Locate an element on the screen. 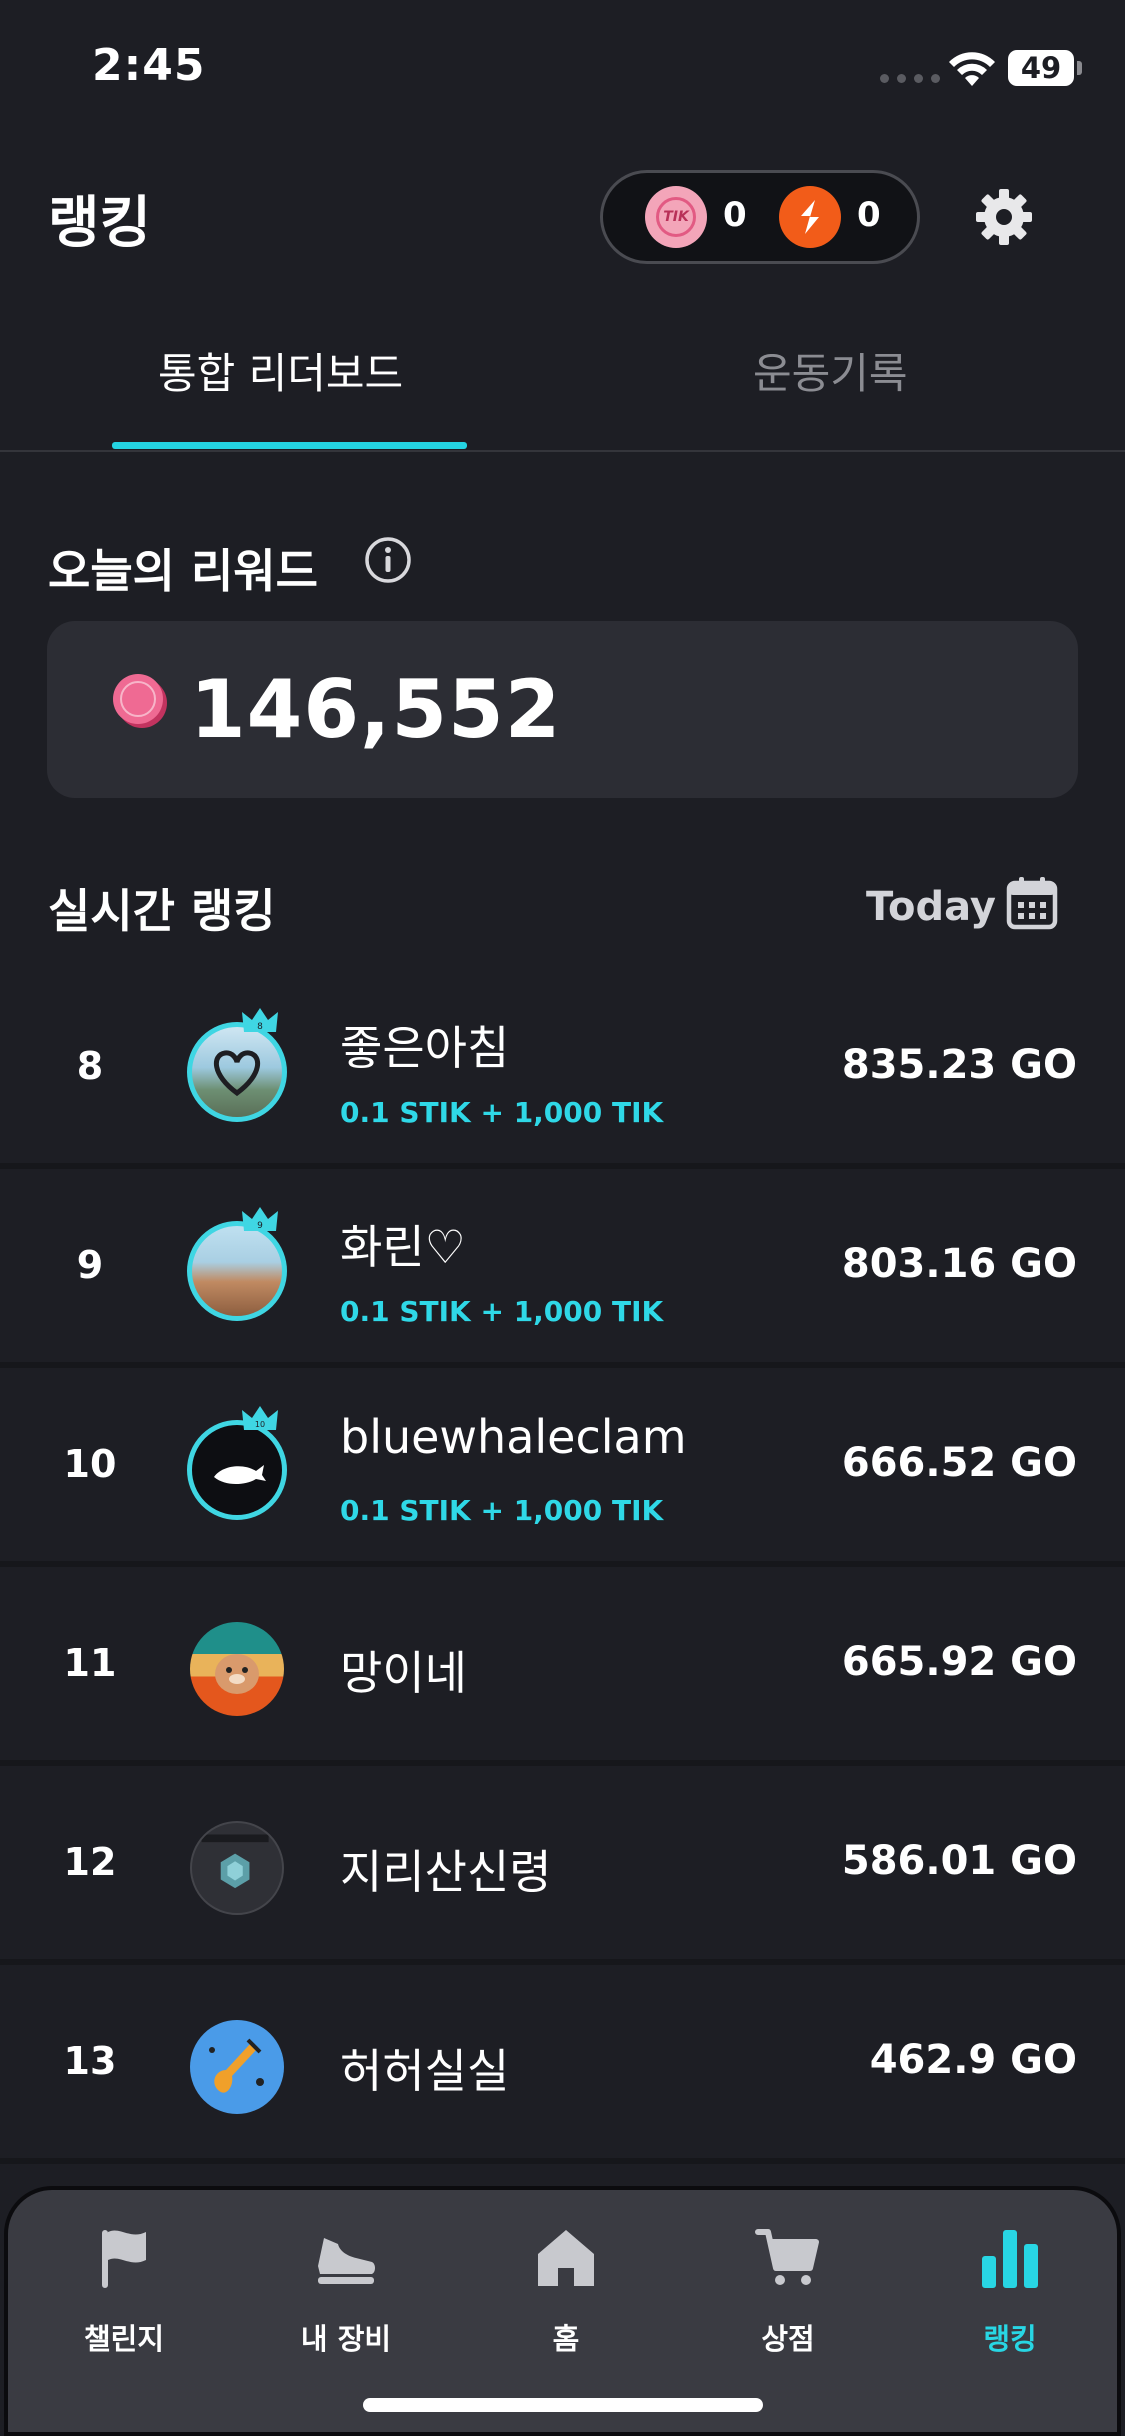  home-indicator is located at coordinates (563, 2405).